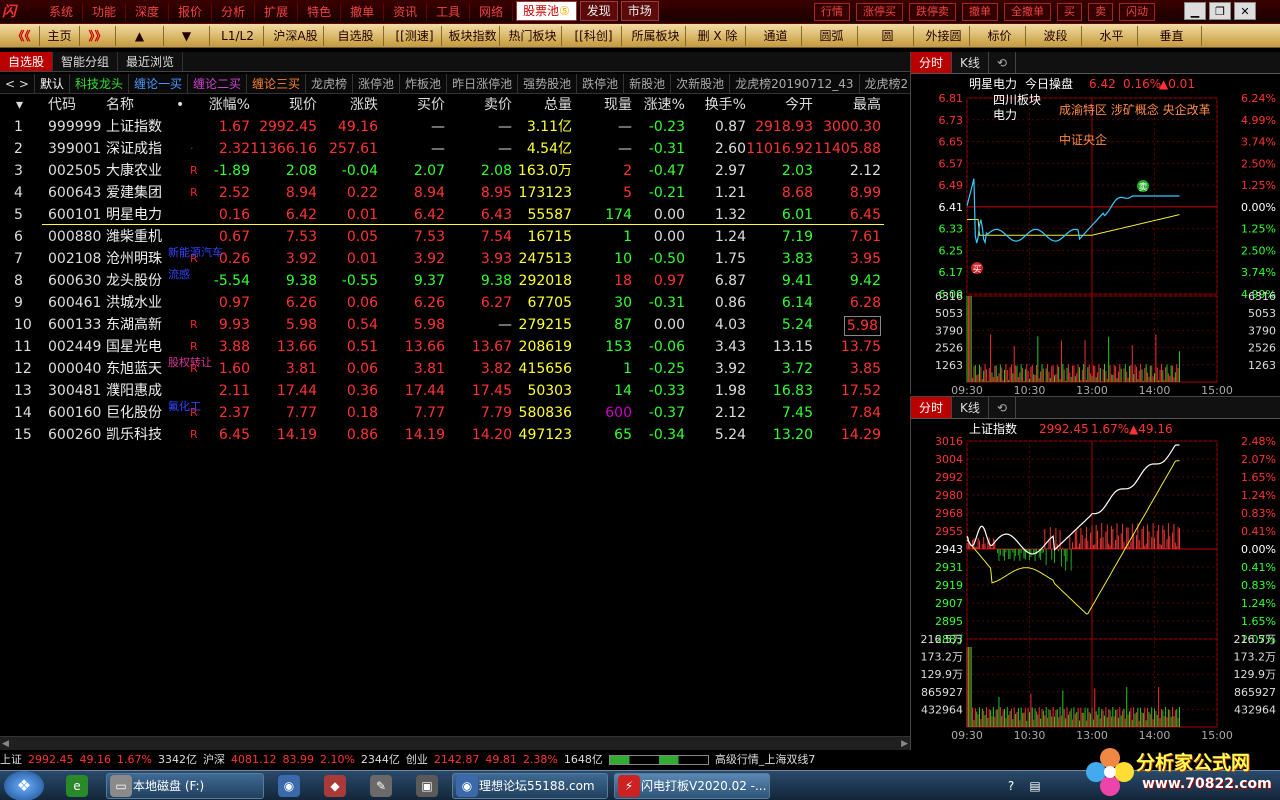  I want to click on trade-button-7: 闪动, so click(1137, 12).